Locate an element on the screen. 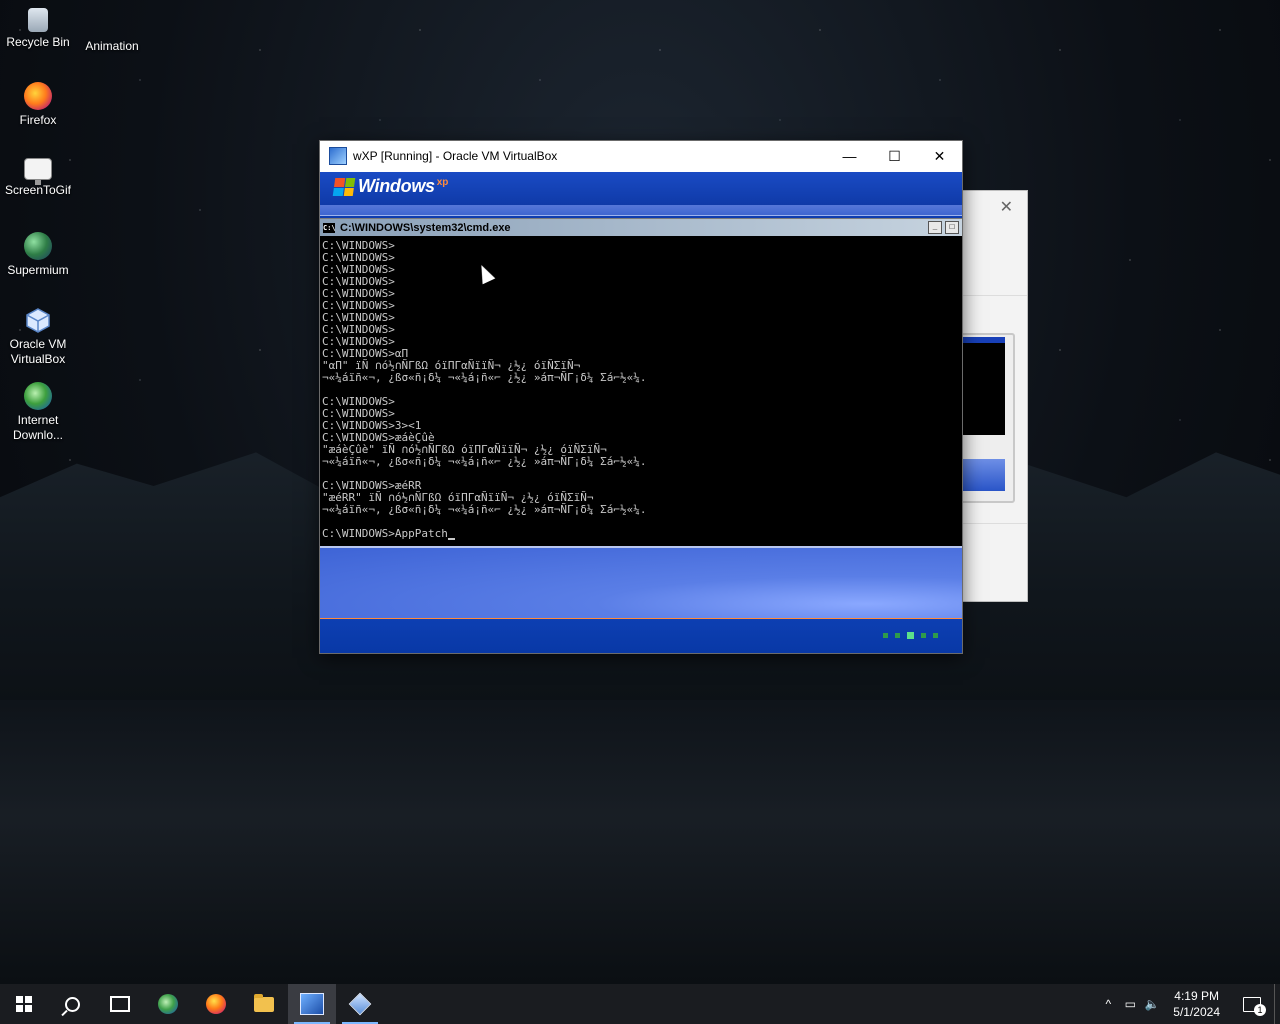 The image size is (1280, 1024). start-windows-icon is located at coordinates (24, 1004).